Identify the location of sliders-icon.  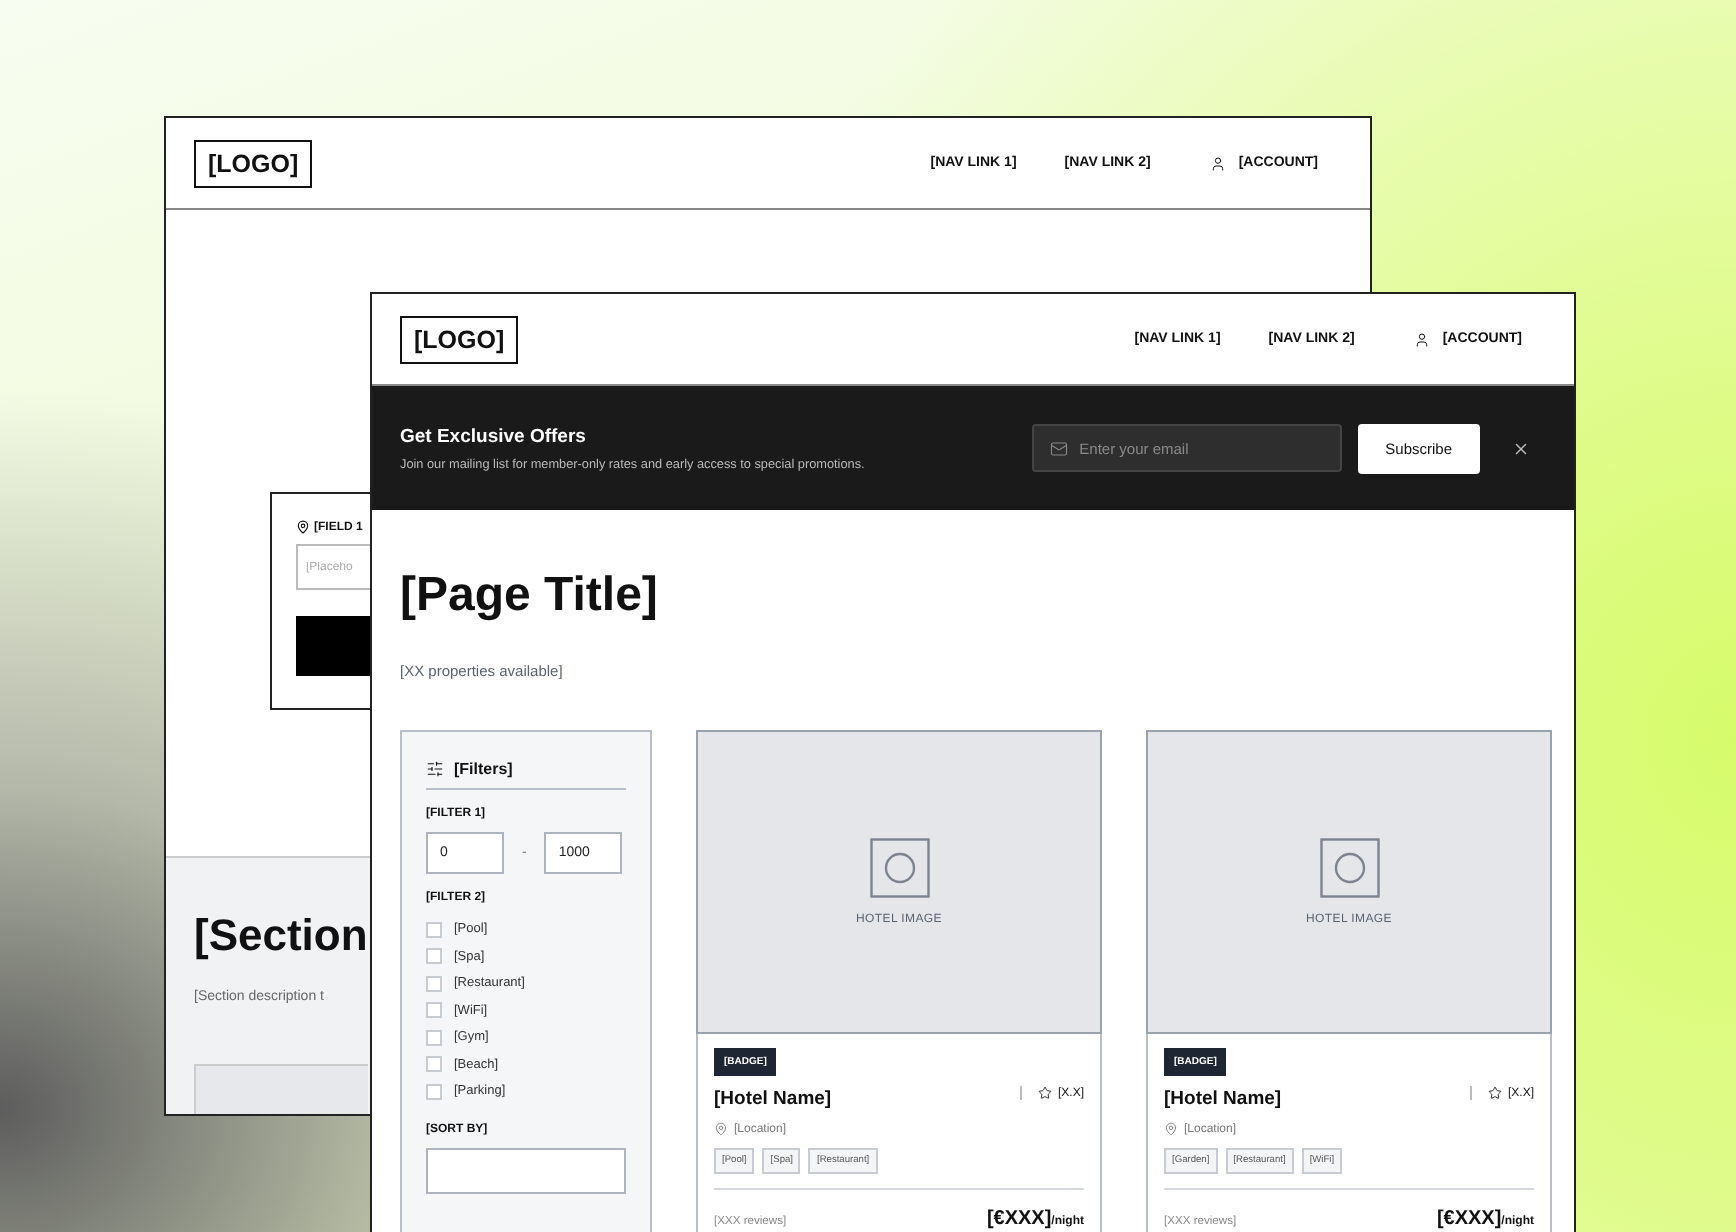
(435, 769).